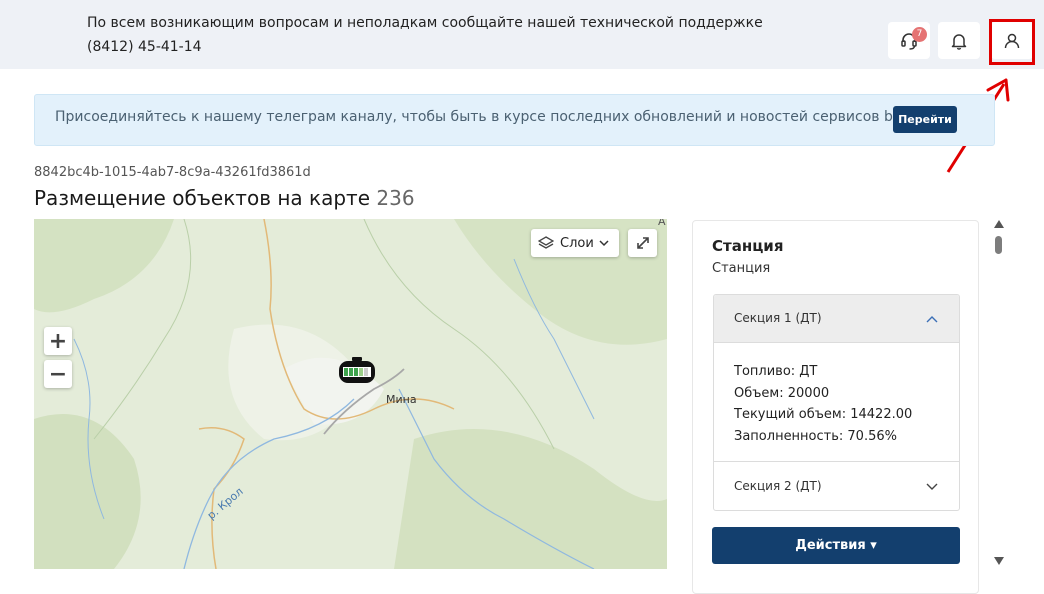 Image resolution: width=1044 pixels, height=594 pixels. I want to click on chevron-up-icon, so click(932, 319).